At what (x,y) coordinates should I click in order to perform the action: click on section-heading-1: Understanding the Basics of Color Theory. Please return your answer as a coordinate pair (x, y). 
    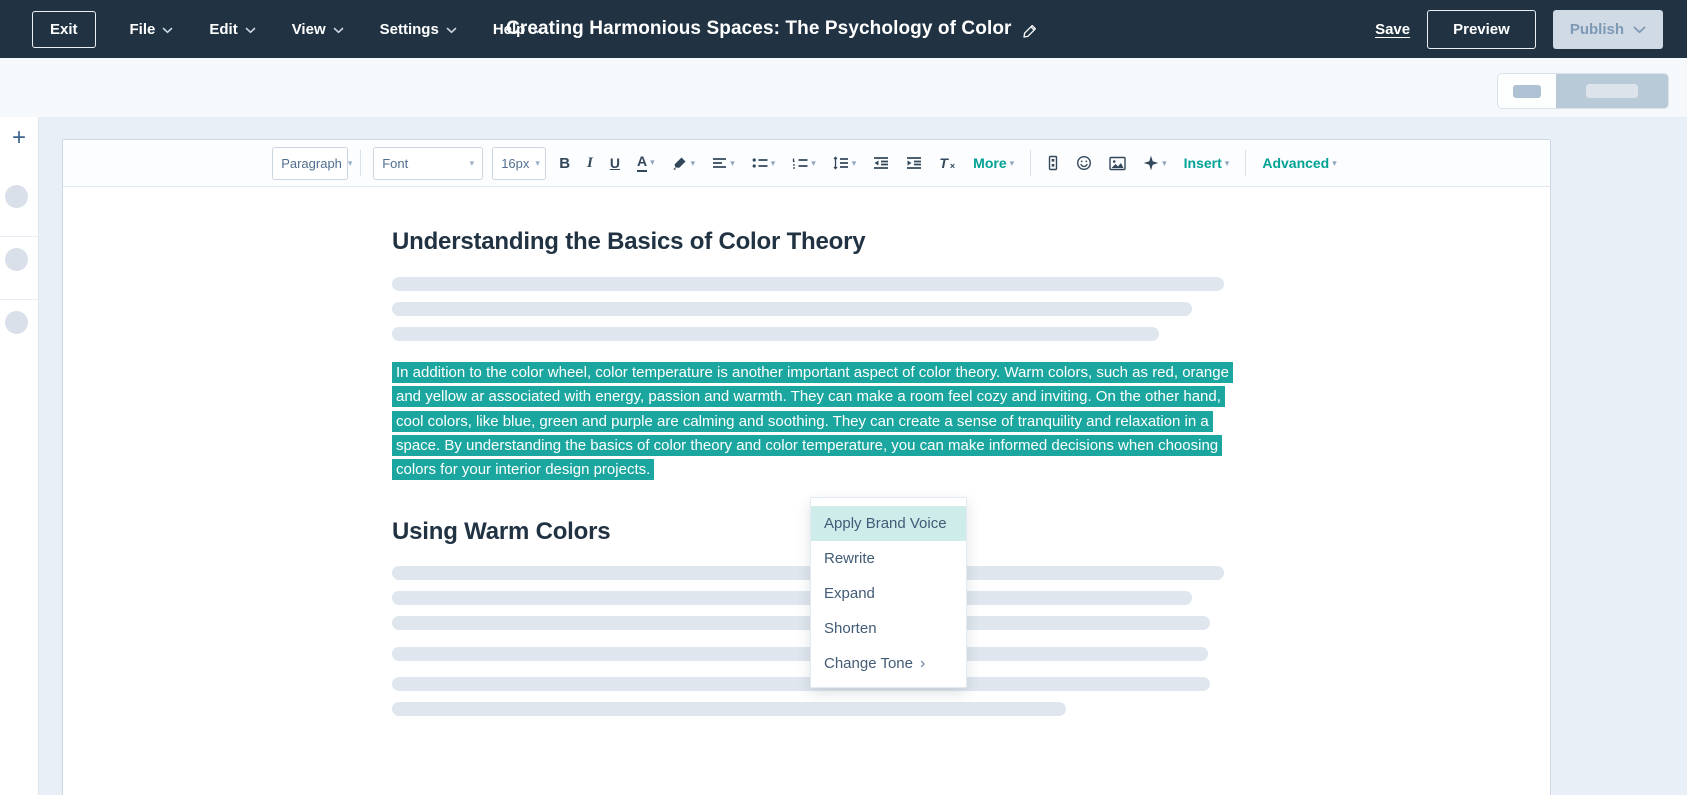
    Looking at the image, I should click on (971, 241).